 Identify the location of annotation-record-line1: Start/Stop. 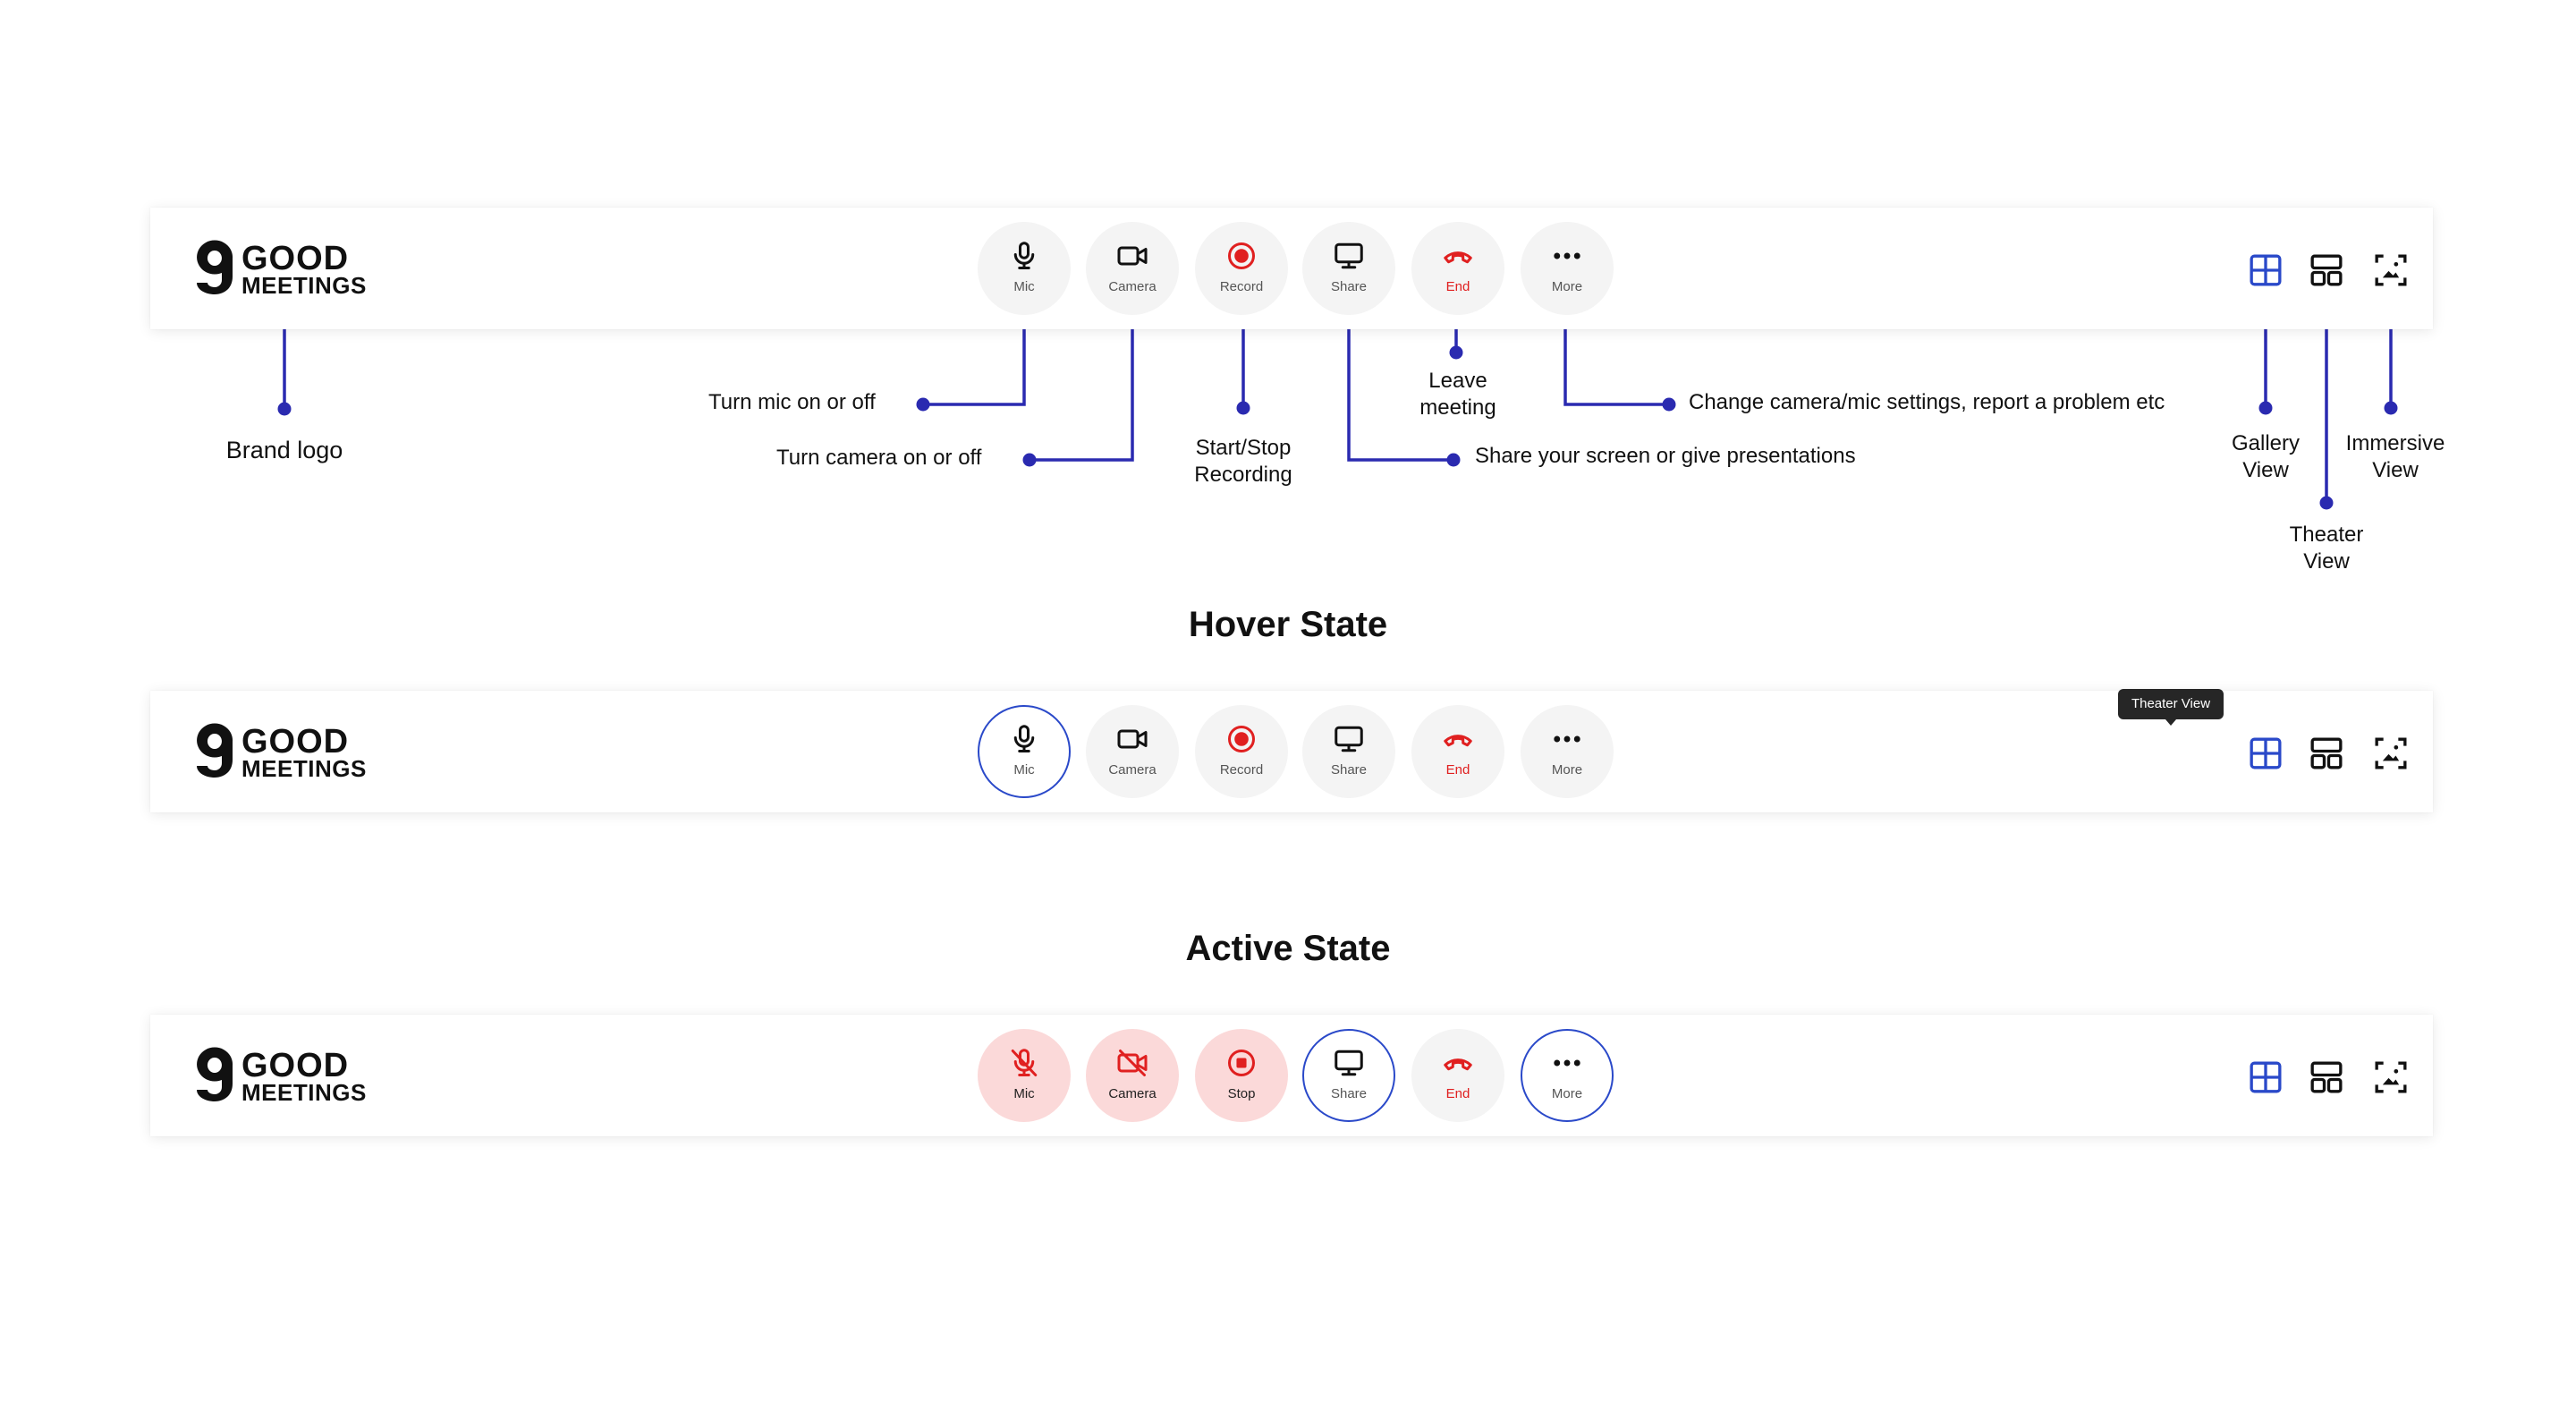
(1243, 448).